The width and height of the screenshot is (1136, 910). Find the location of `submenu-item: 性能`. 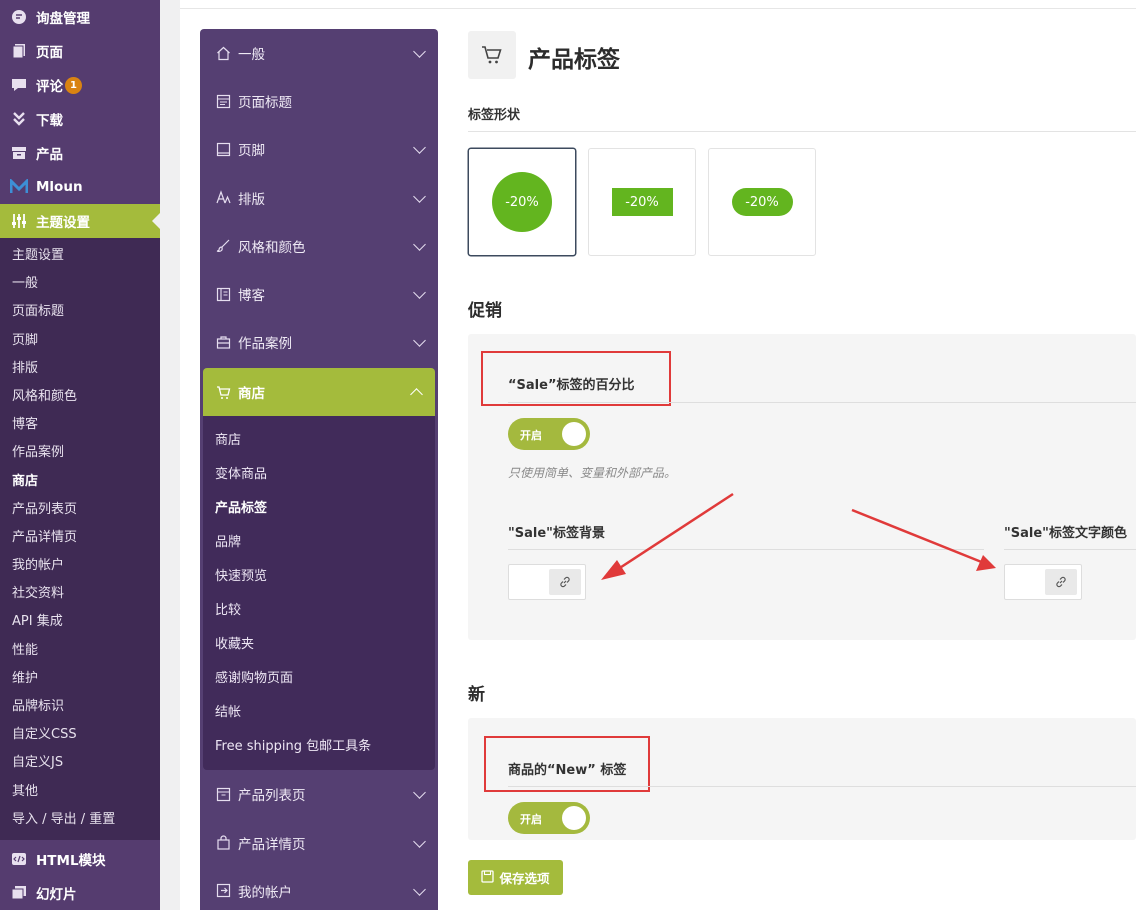

submenu-item: 性能 is located at coordinates (80, 651).